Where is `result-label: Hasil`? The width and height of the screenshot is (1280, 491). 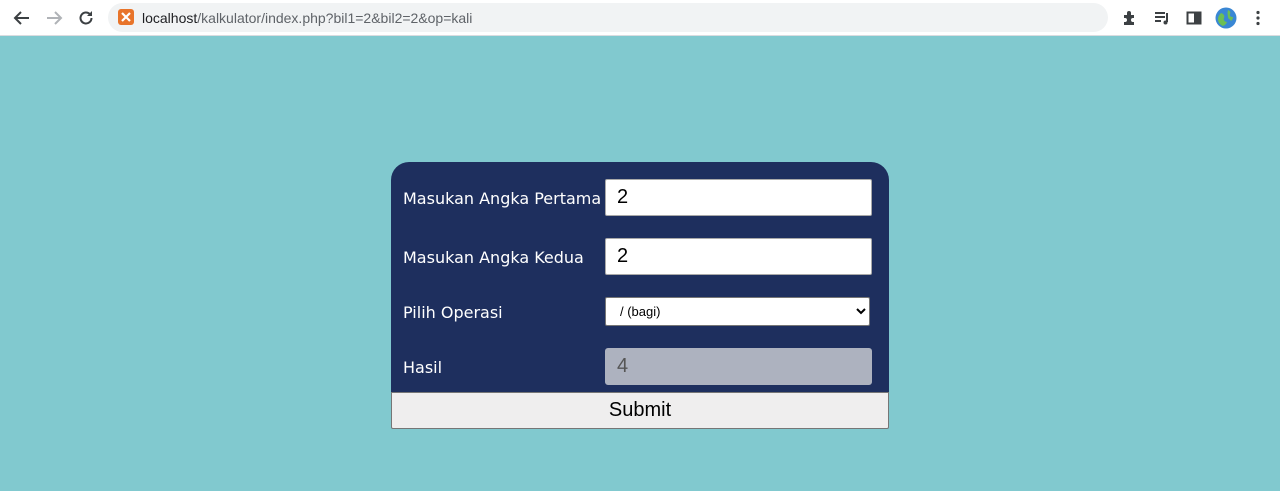 result-label: Hasil is located at coordinates (423, 367).